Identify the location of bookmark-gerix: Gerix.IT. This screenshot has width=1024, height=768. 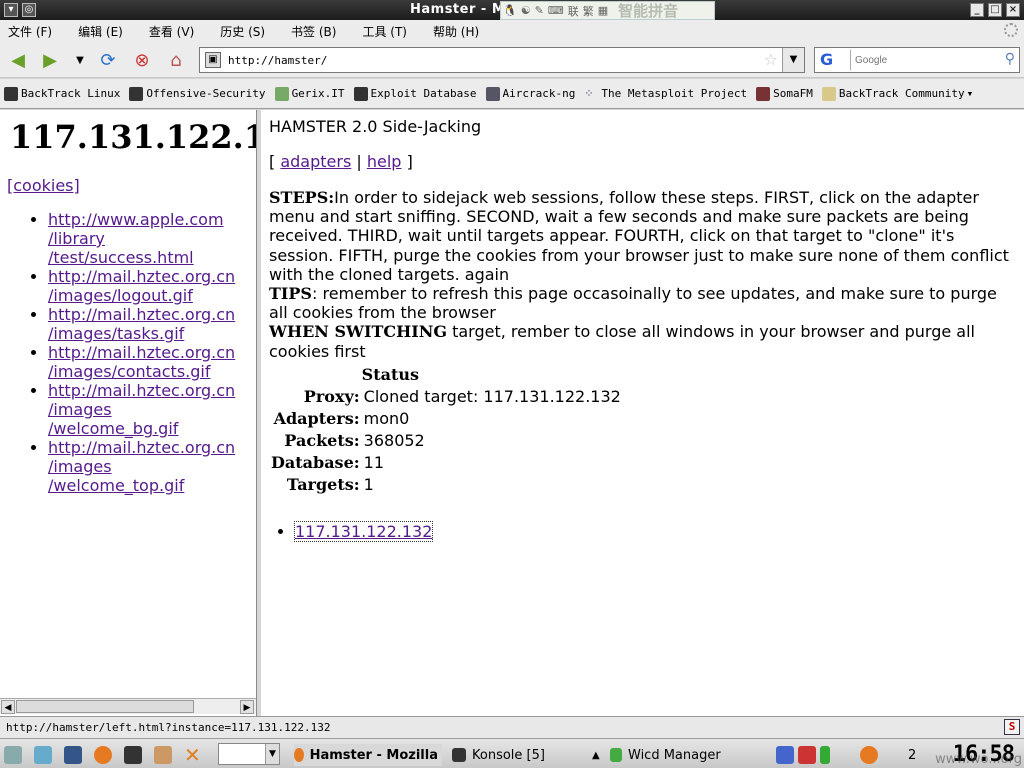
(309, 93).